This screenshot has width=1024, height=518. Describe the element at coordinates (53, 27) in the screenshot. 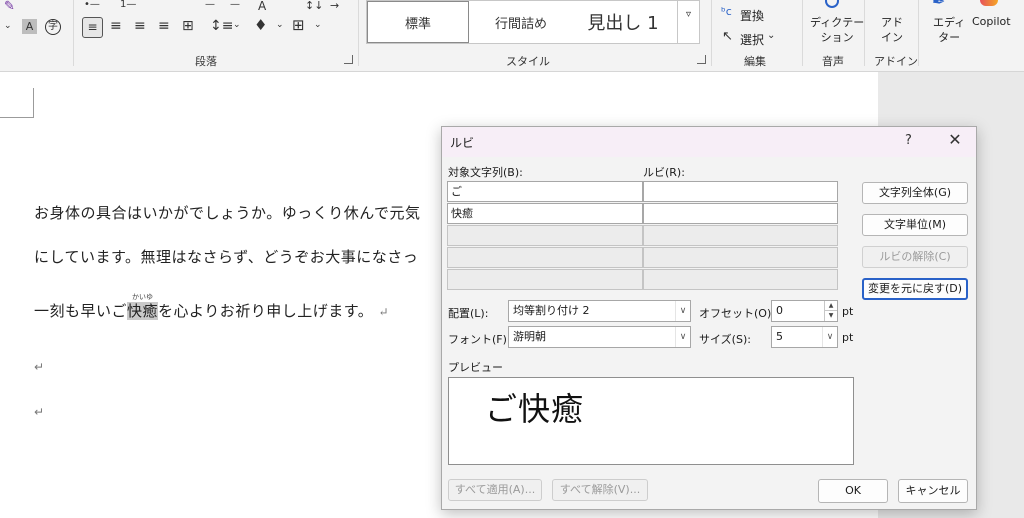

I see `enclose-char-icon: 字` at that location.